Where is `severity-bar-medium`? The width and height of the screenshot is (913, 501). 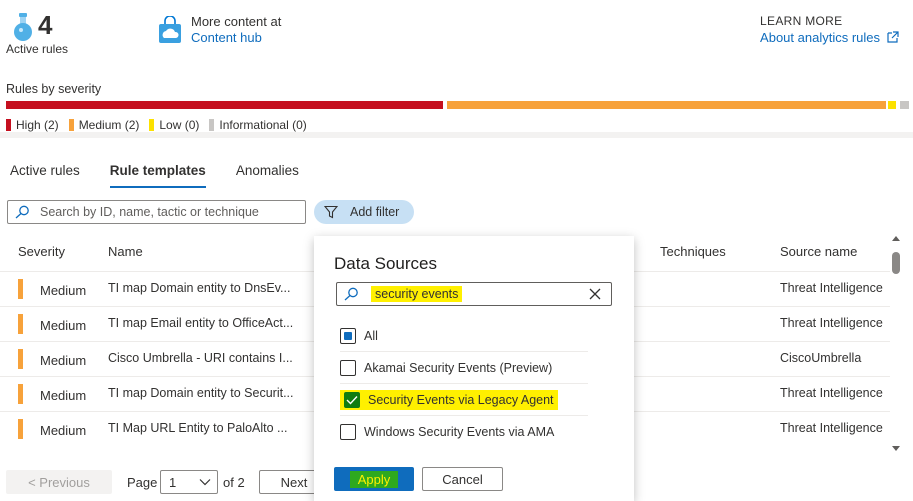 severity-bar-medium is located at coordinates (666, 105).